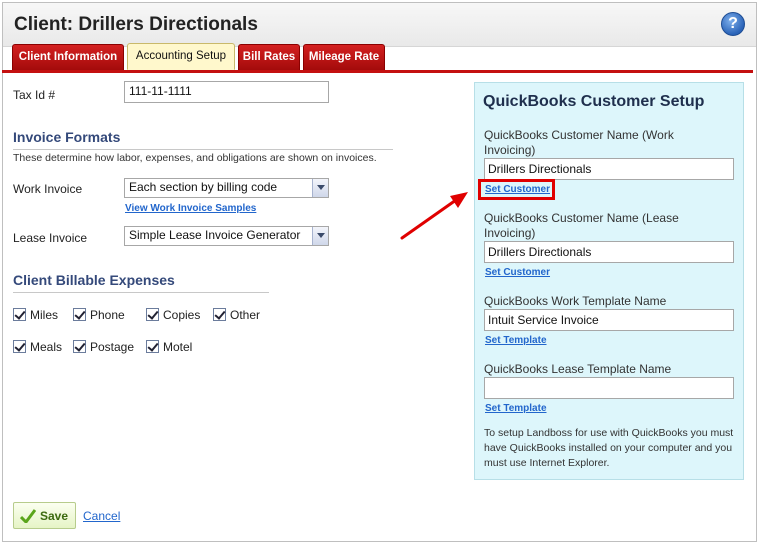 Image resolution: width=759 pixels, height=544 pixels. What do you see at coordinates (19, 314) in the screenshot?
I see `miles-checkbox` at bounding box center [19, 314].